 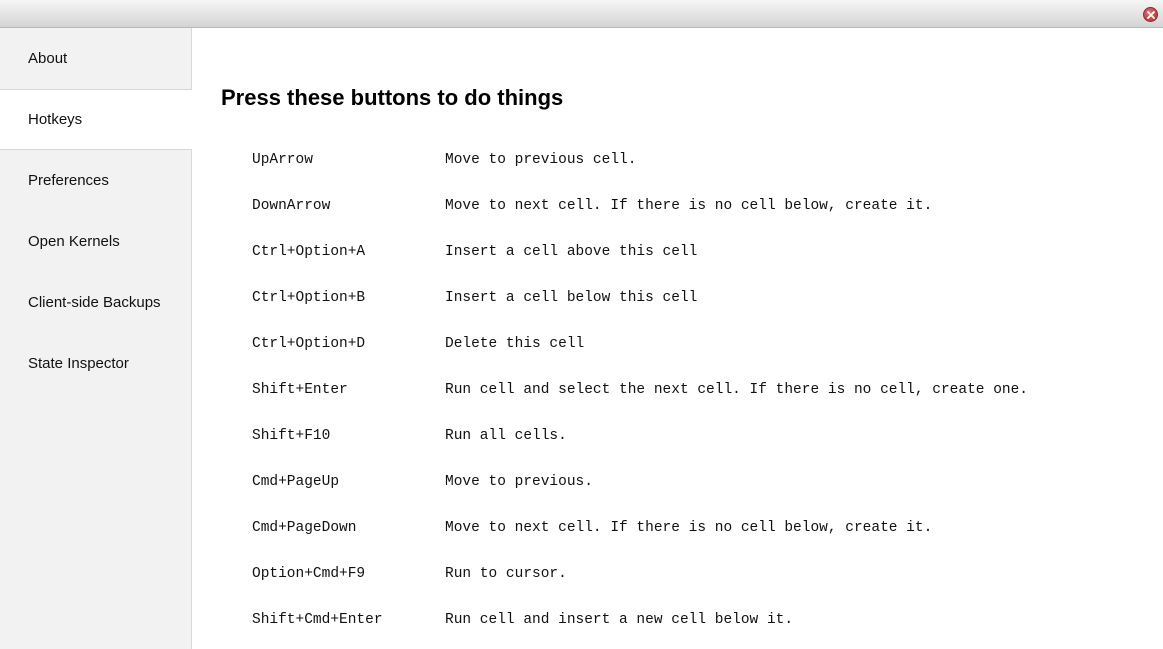 I want to click on hotkey-row: Cmd+PageUp Move to previous., so click(x=640, y=497).